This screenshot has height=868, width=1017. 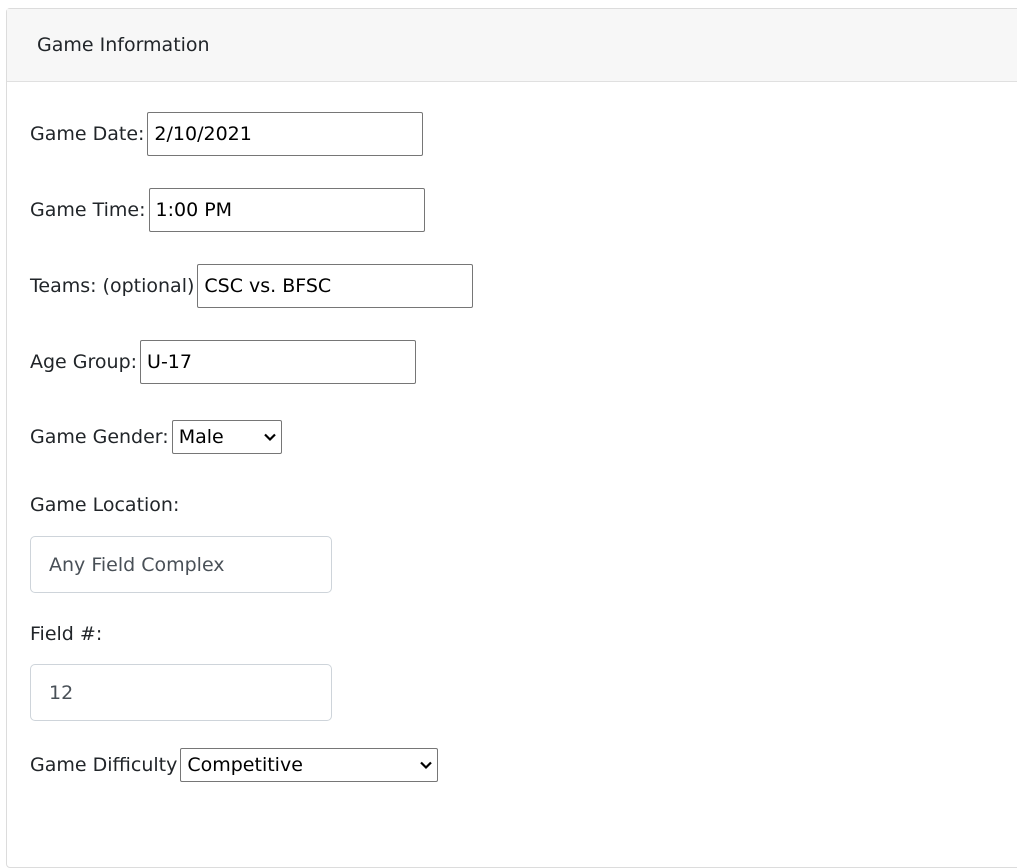 I want to click on game-date-row: Game Date:, so click(x=227, y=134).